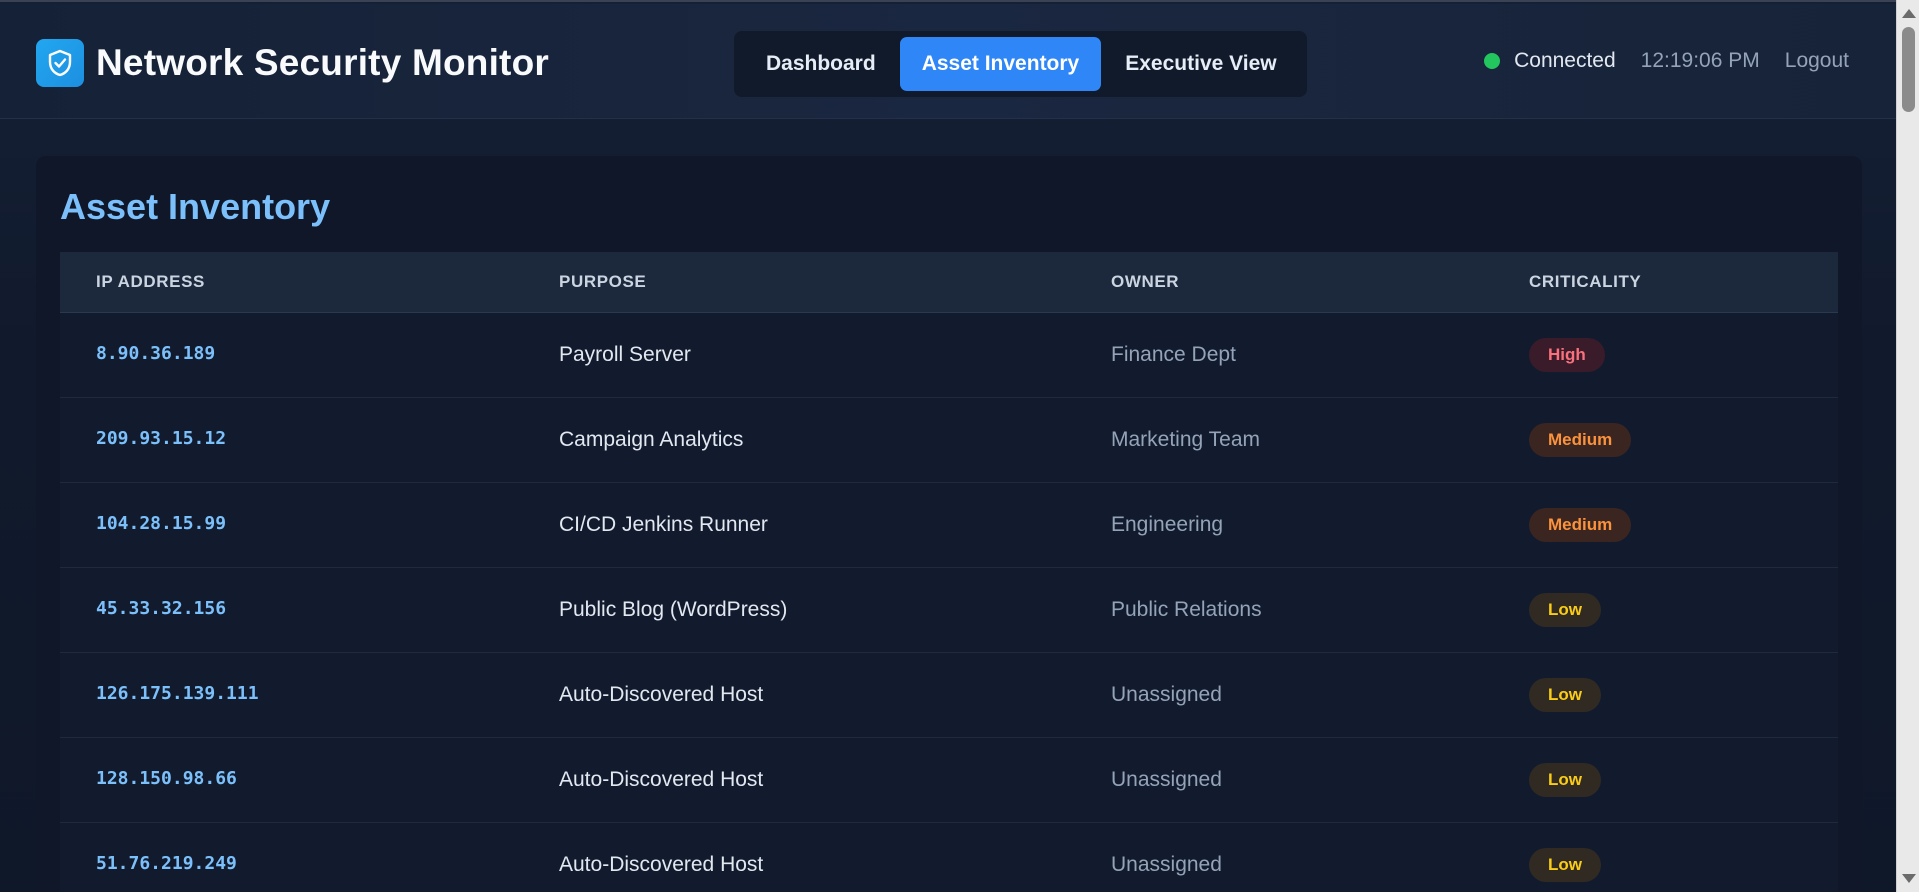  I want to click on scroll-down-arrow-icon, so click(1909, 878).